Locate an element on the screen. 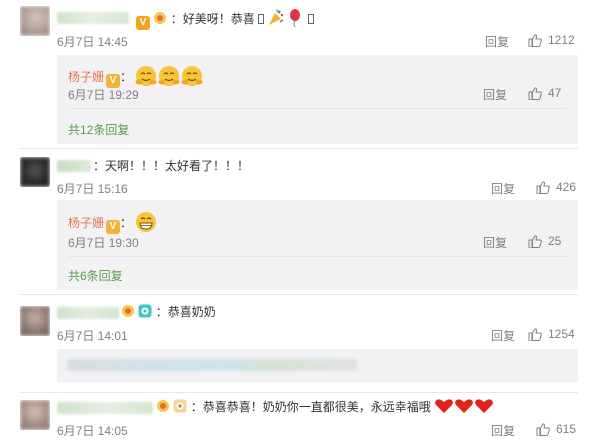 The image size is (589, 446). timestamp: 6月7日 14:45 is located at coordinates (92, 42).